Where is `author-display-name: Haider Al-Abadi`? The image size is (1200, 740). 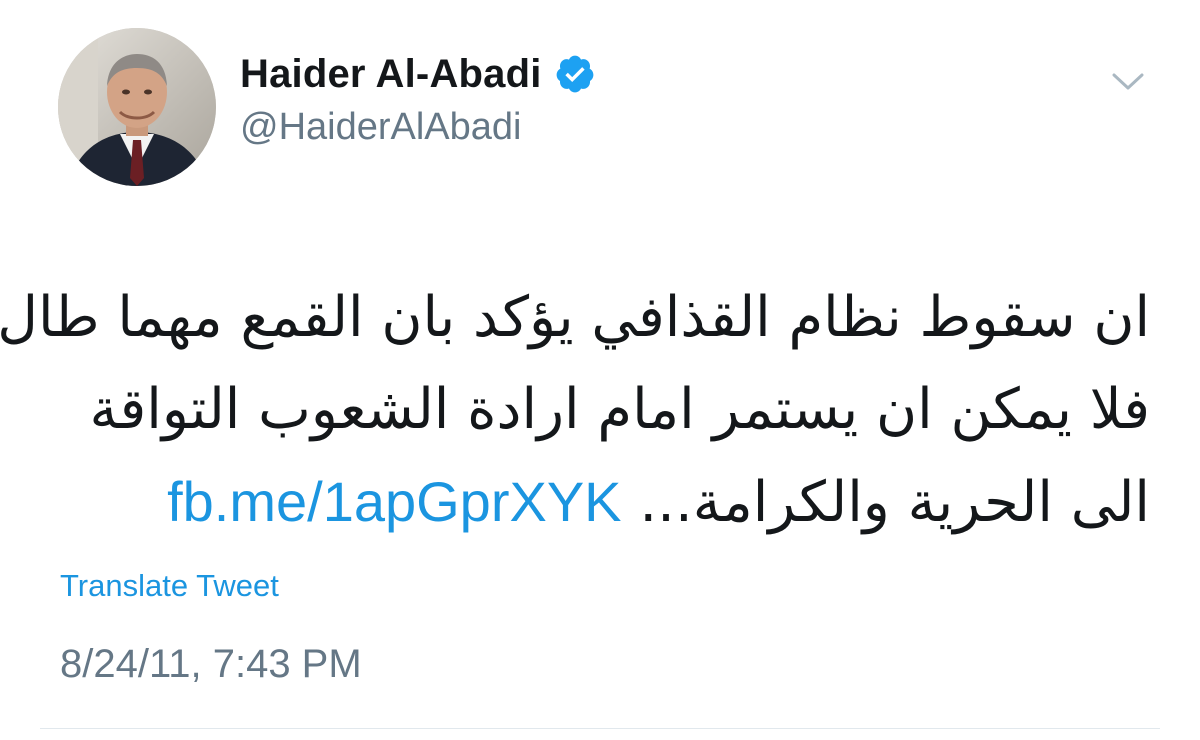 author-display-name: Haider Al-Abadi is located at coordinates (391, 74).